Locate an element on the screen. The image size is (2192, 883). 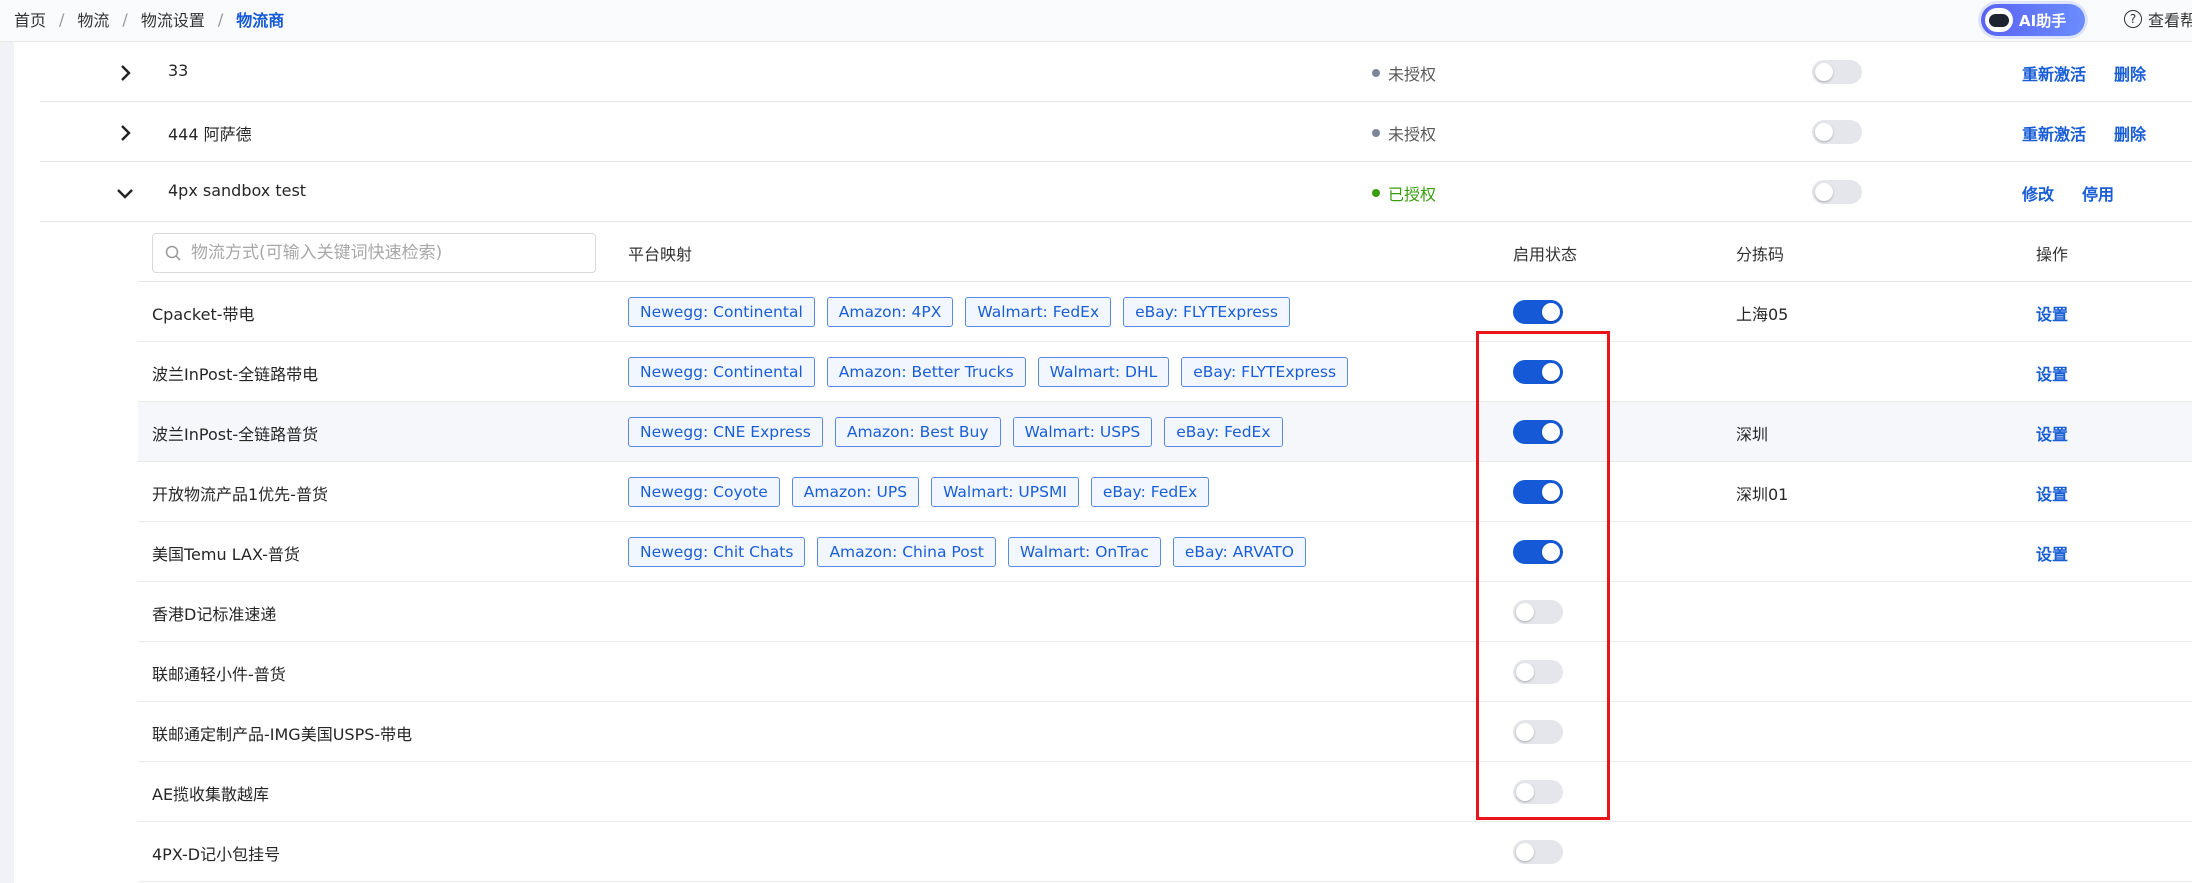
platform-mapping-tag: Newegg: Coyote is located at coordinates (704, 492).